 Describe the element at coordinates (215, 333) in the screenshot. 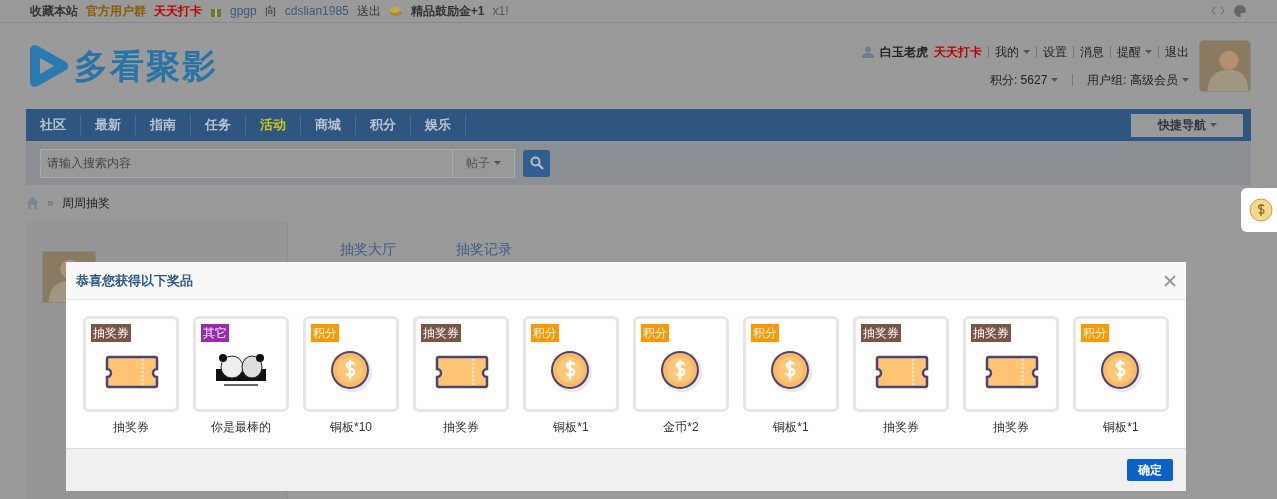

I see `prize-tag: 其它` at that location.